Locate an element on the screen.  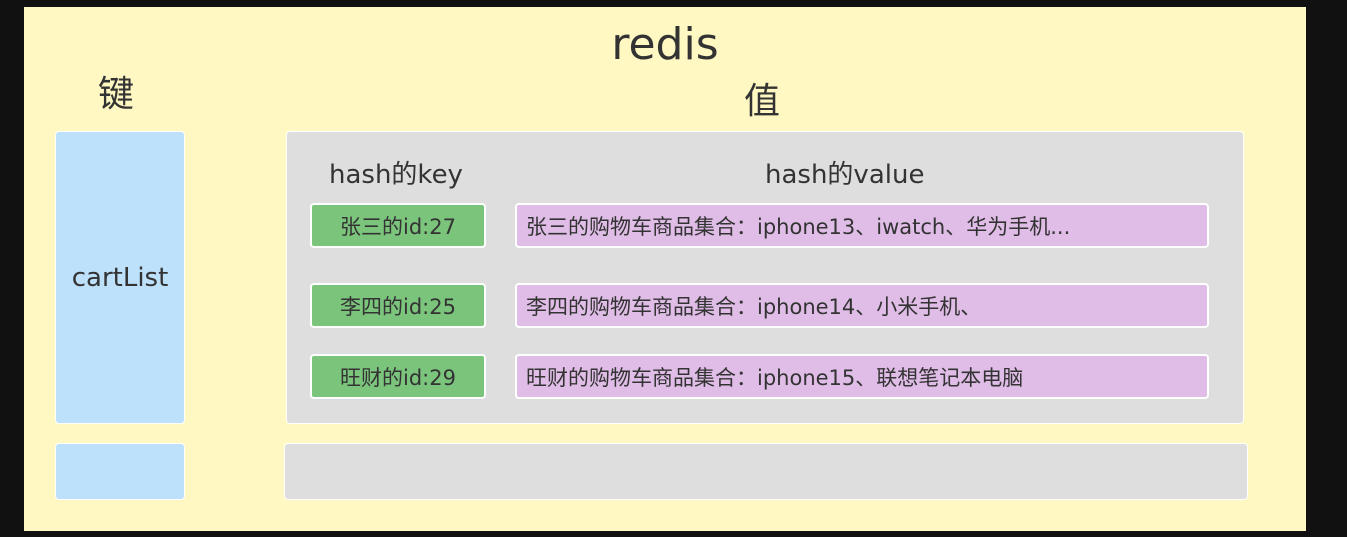
value-column-label: 值 is located at coordinates (762, 101).